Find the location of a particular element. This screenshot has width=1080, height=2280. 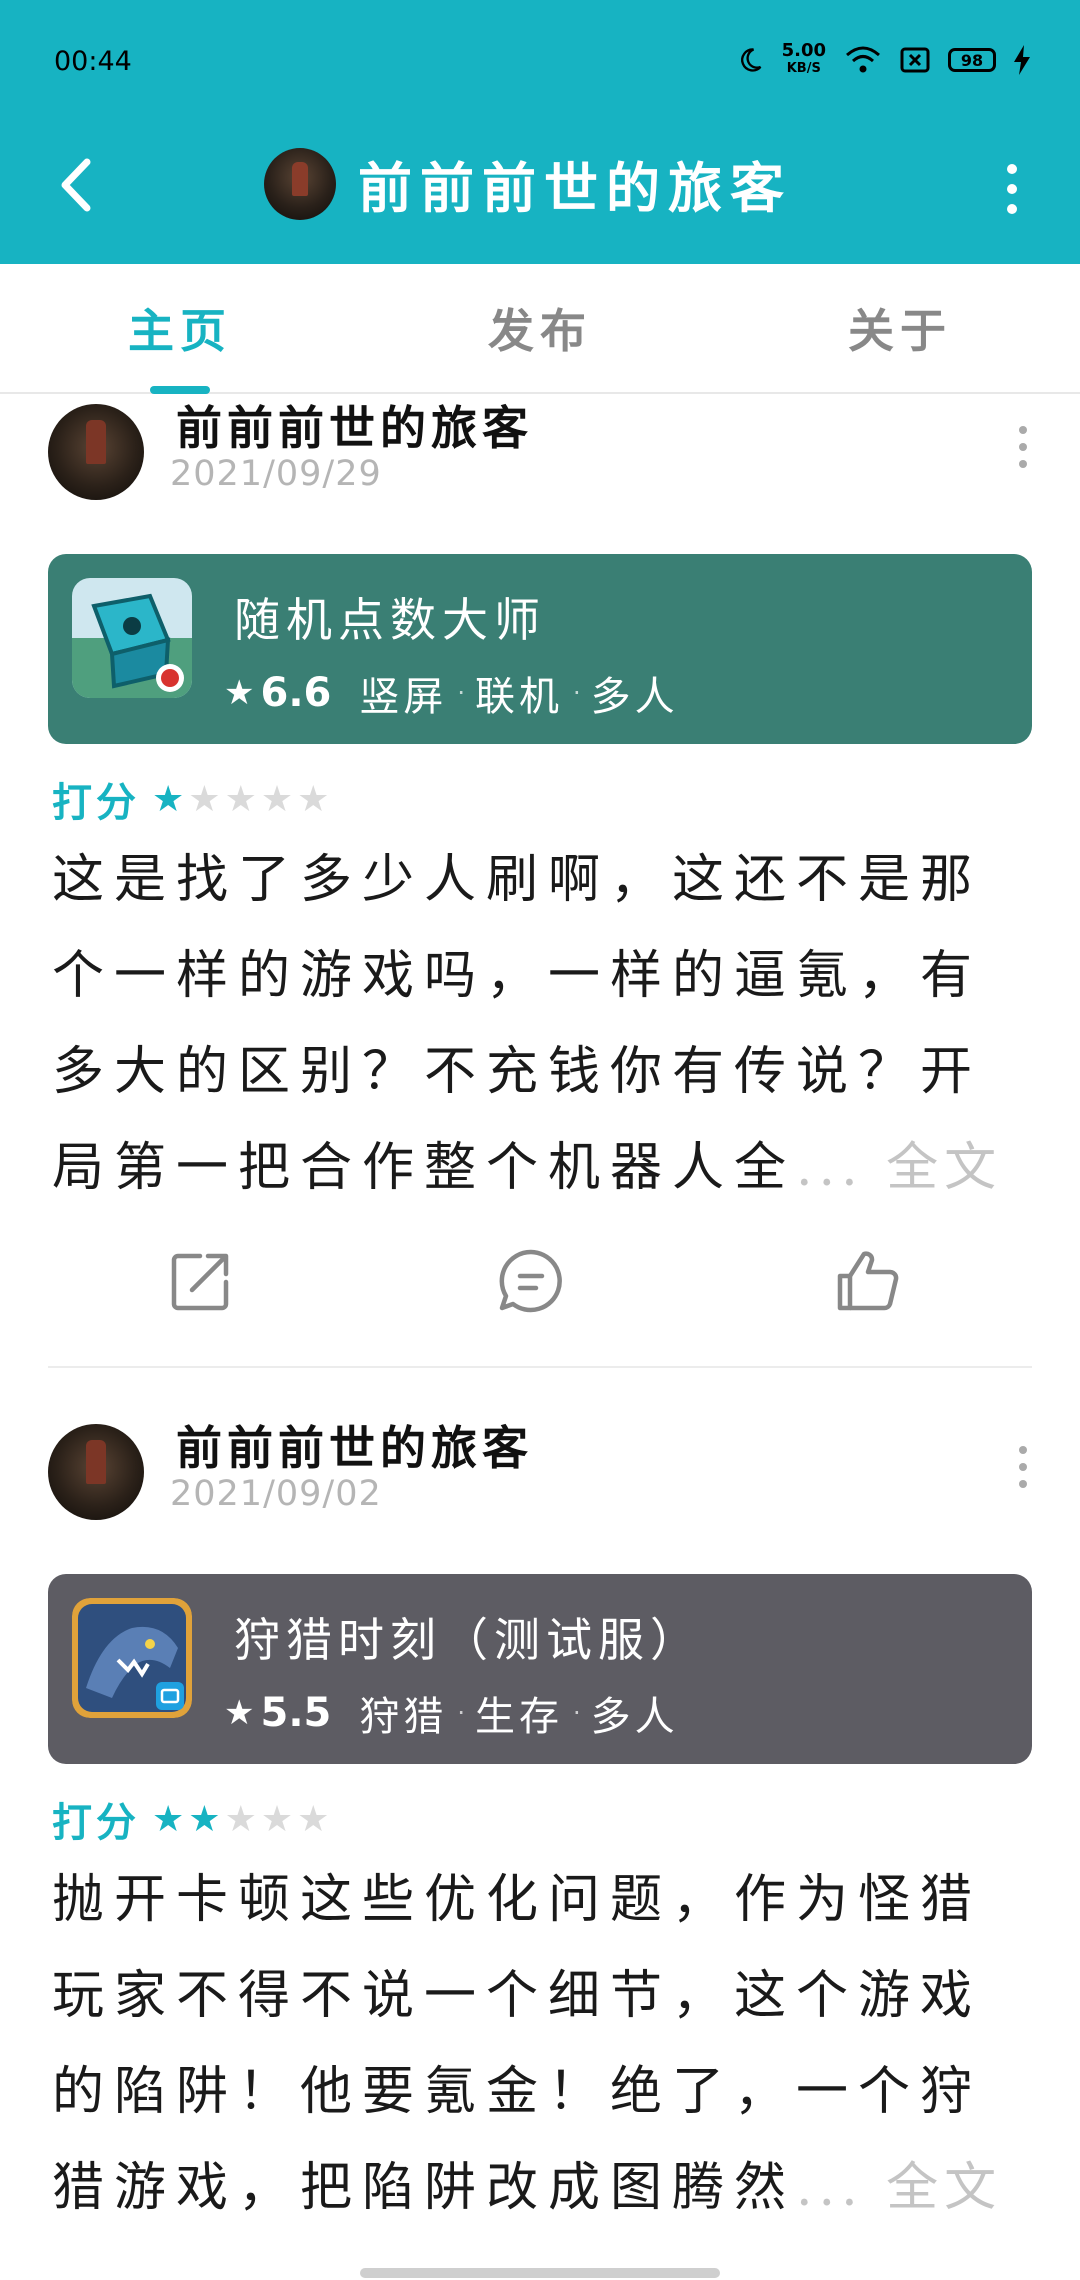

share-icon is located at coordinates (200, 1282).